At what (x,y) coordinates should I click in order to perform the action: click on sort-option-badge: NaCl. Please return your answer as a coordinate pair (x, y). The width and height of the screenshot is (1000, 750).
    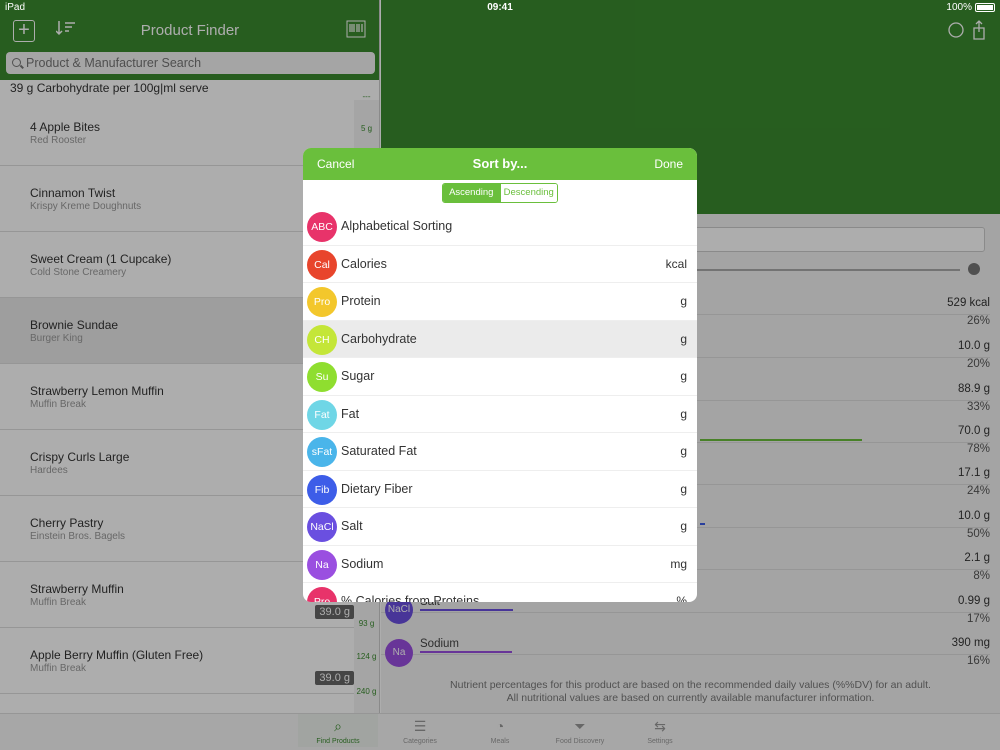
    Looking at the image, I should click on (322, 527).